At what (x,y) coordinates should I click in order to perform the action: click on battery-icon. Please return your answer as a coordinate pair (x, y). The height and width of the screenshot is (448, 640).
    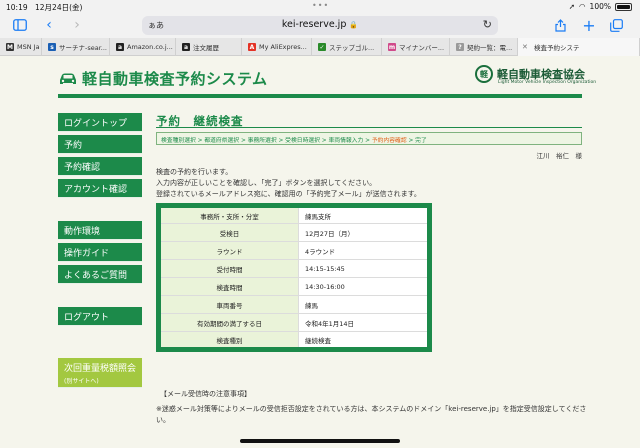
    Looking at the image, I should click on (623, 6).